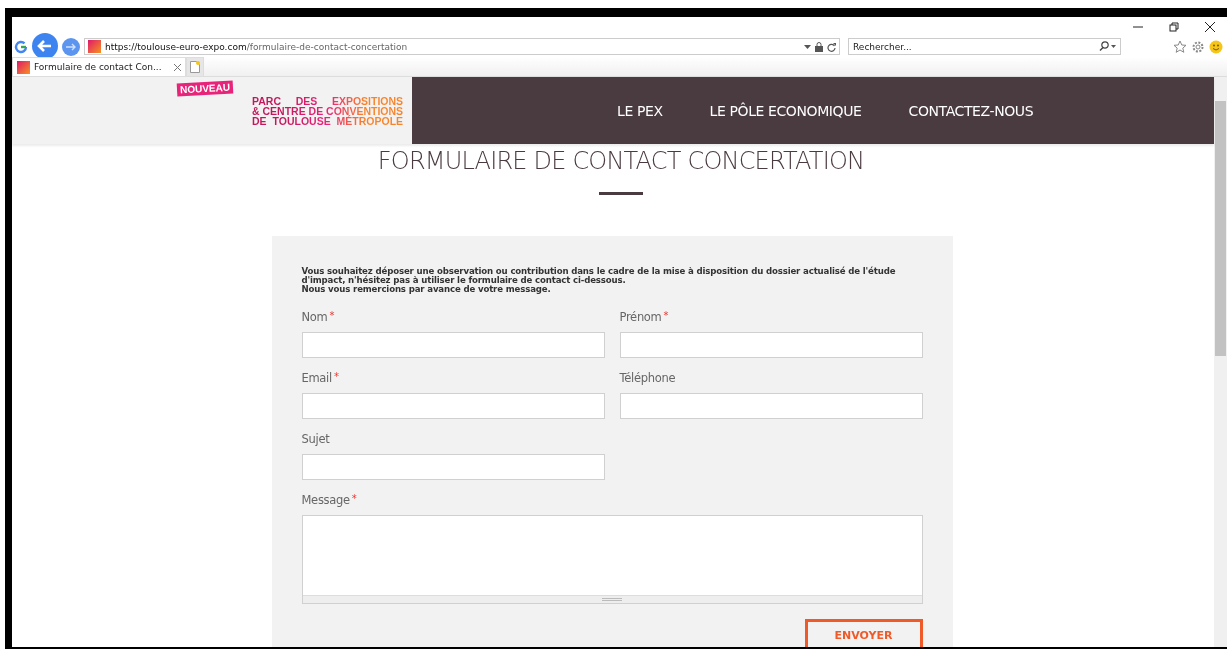  What do you see at coordinates (1220, 362) in the screenshot?
I see `scrollbar` at bounding box center [1220, 362].